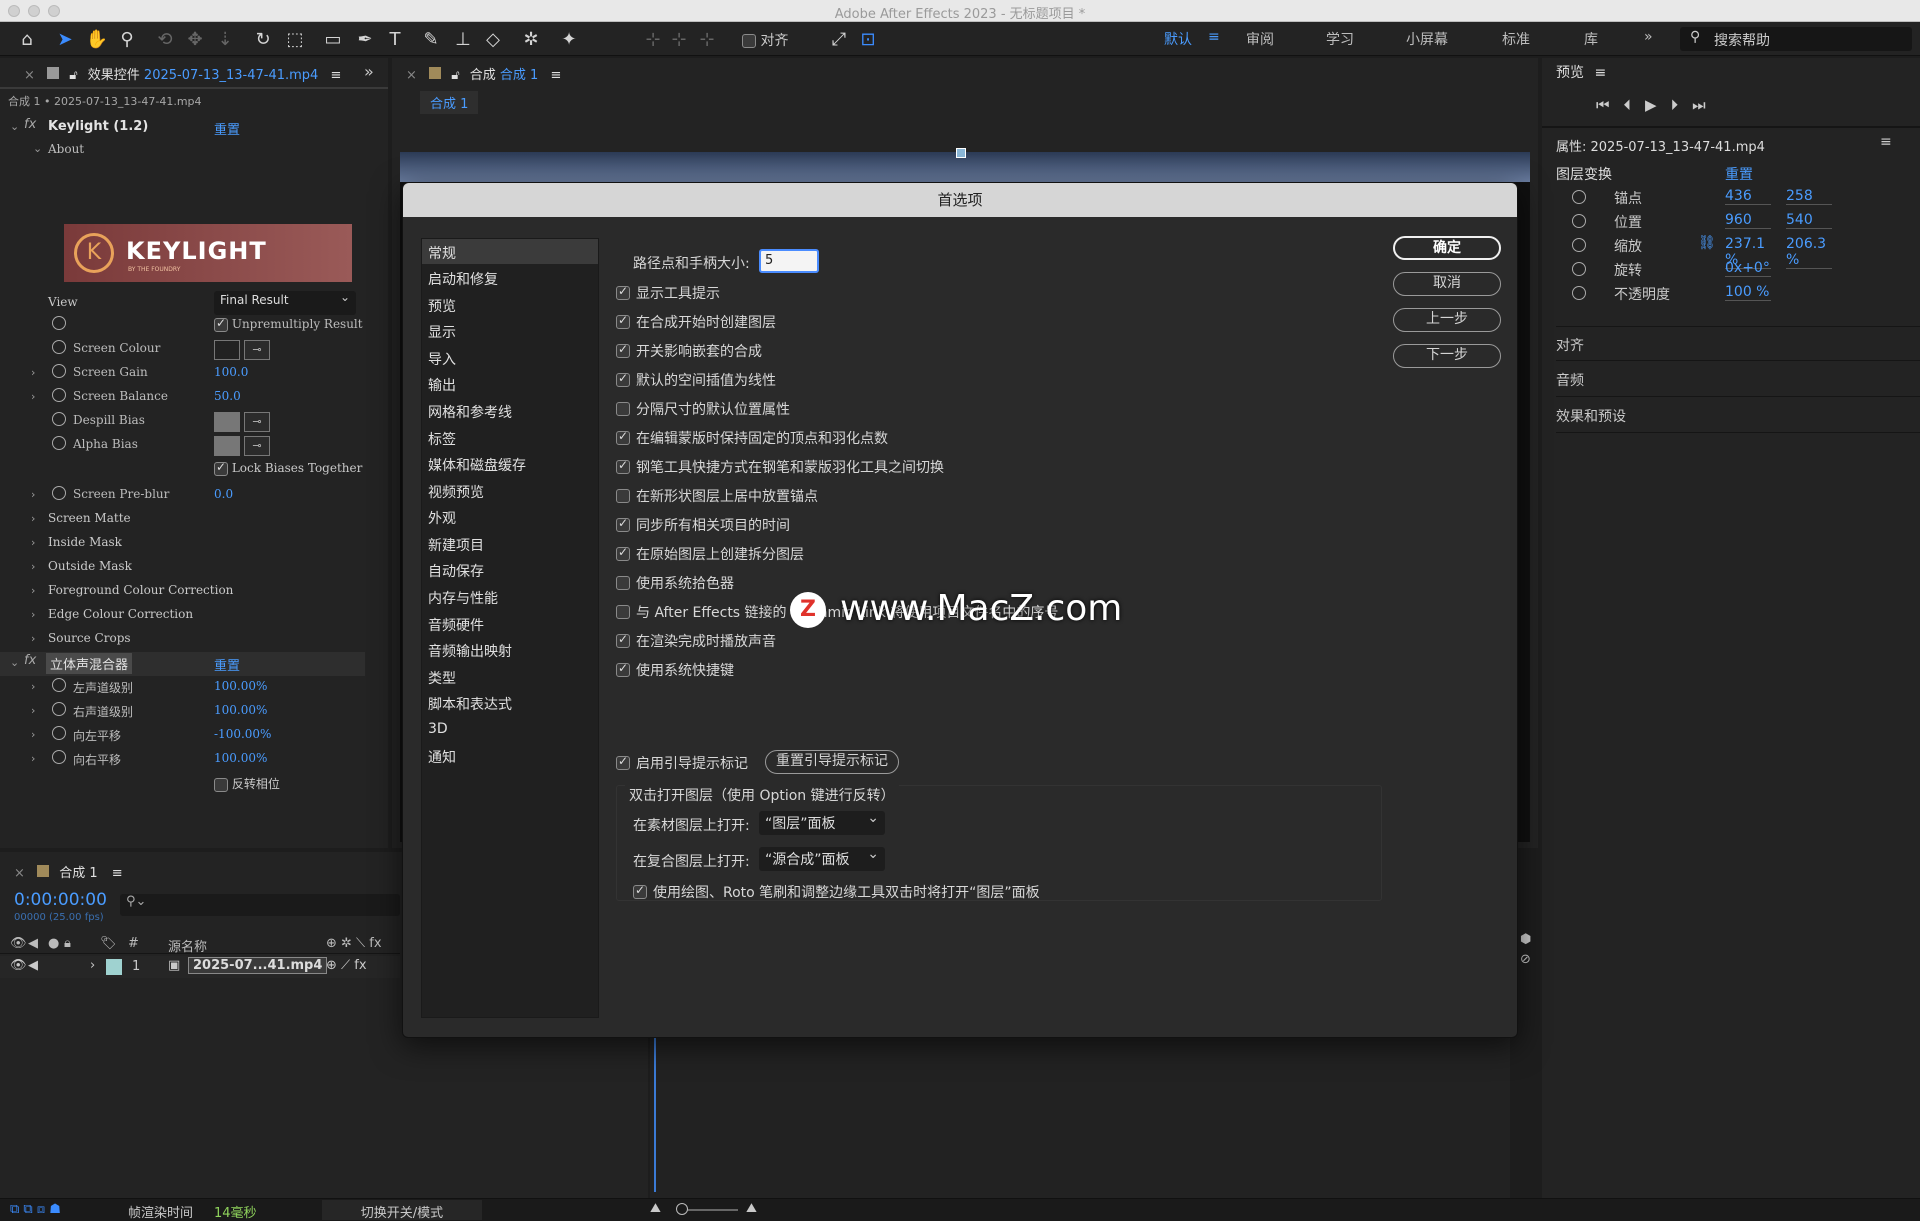 The width and height of the screenshot is (1920, 1221). Describe the element at coordinates (1707, 243) in the screenshot. I see `constrain-link-icon: ⛓` at that location.